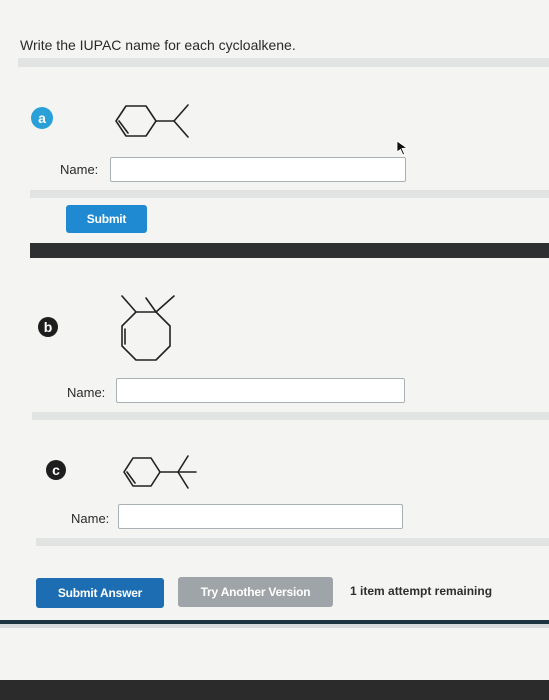 The width and height of the screenshot is (549, 700). I want to click on attempts-remaining-text: 1 item attempt remaining, so click(421, 591).